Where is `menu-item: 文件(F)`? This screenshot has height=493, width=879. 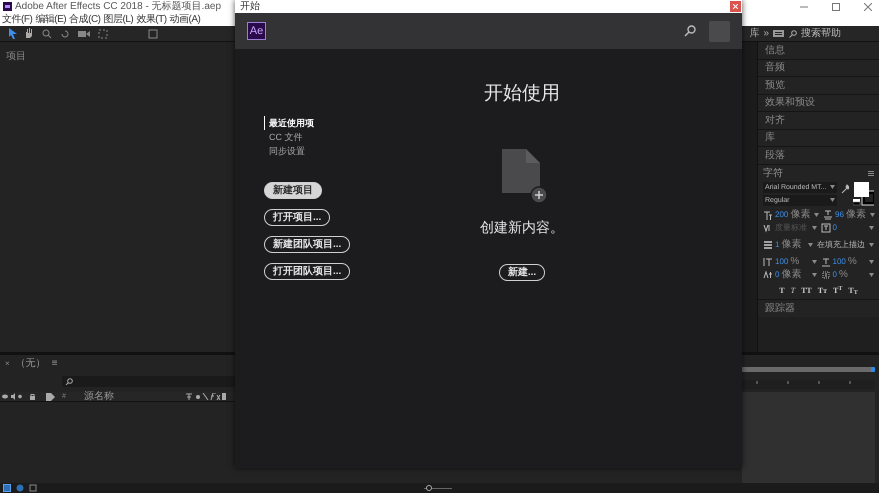 menu-item: 文件(F) is located at coordinates (17, 19).